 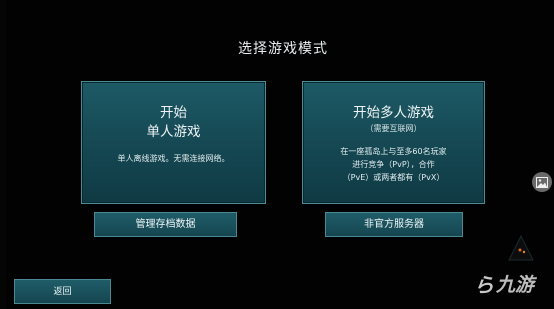 What do you see at coordinates (173, 113) in the screenshot?
I see `single-player-line1: 开始` at bounding box center [173, 113].